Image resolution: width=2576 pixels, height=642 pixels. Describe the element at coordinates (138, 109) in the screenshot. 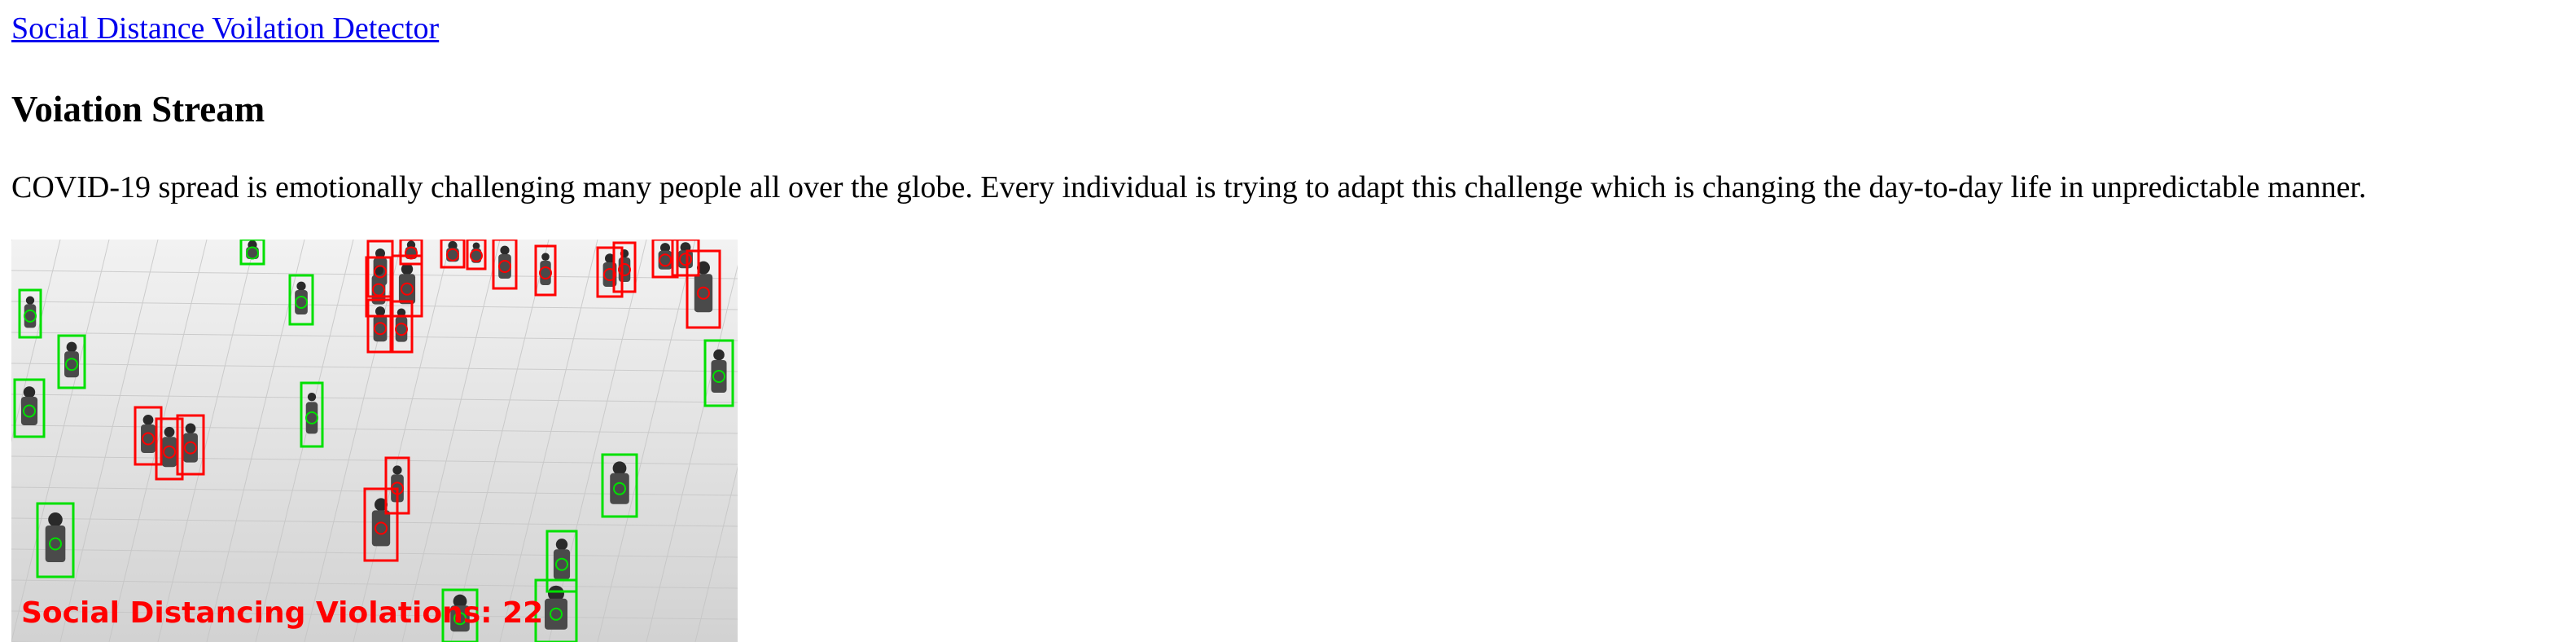

I see `page-title: Voiation Stream` at that location.